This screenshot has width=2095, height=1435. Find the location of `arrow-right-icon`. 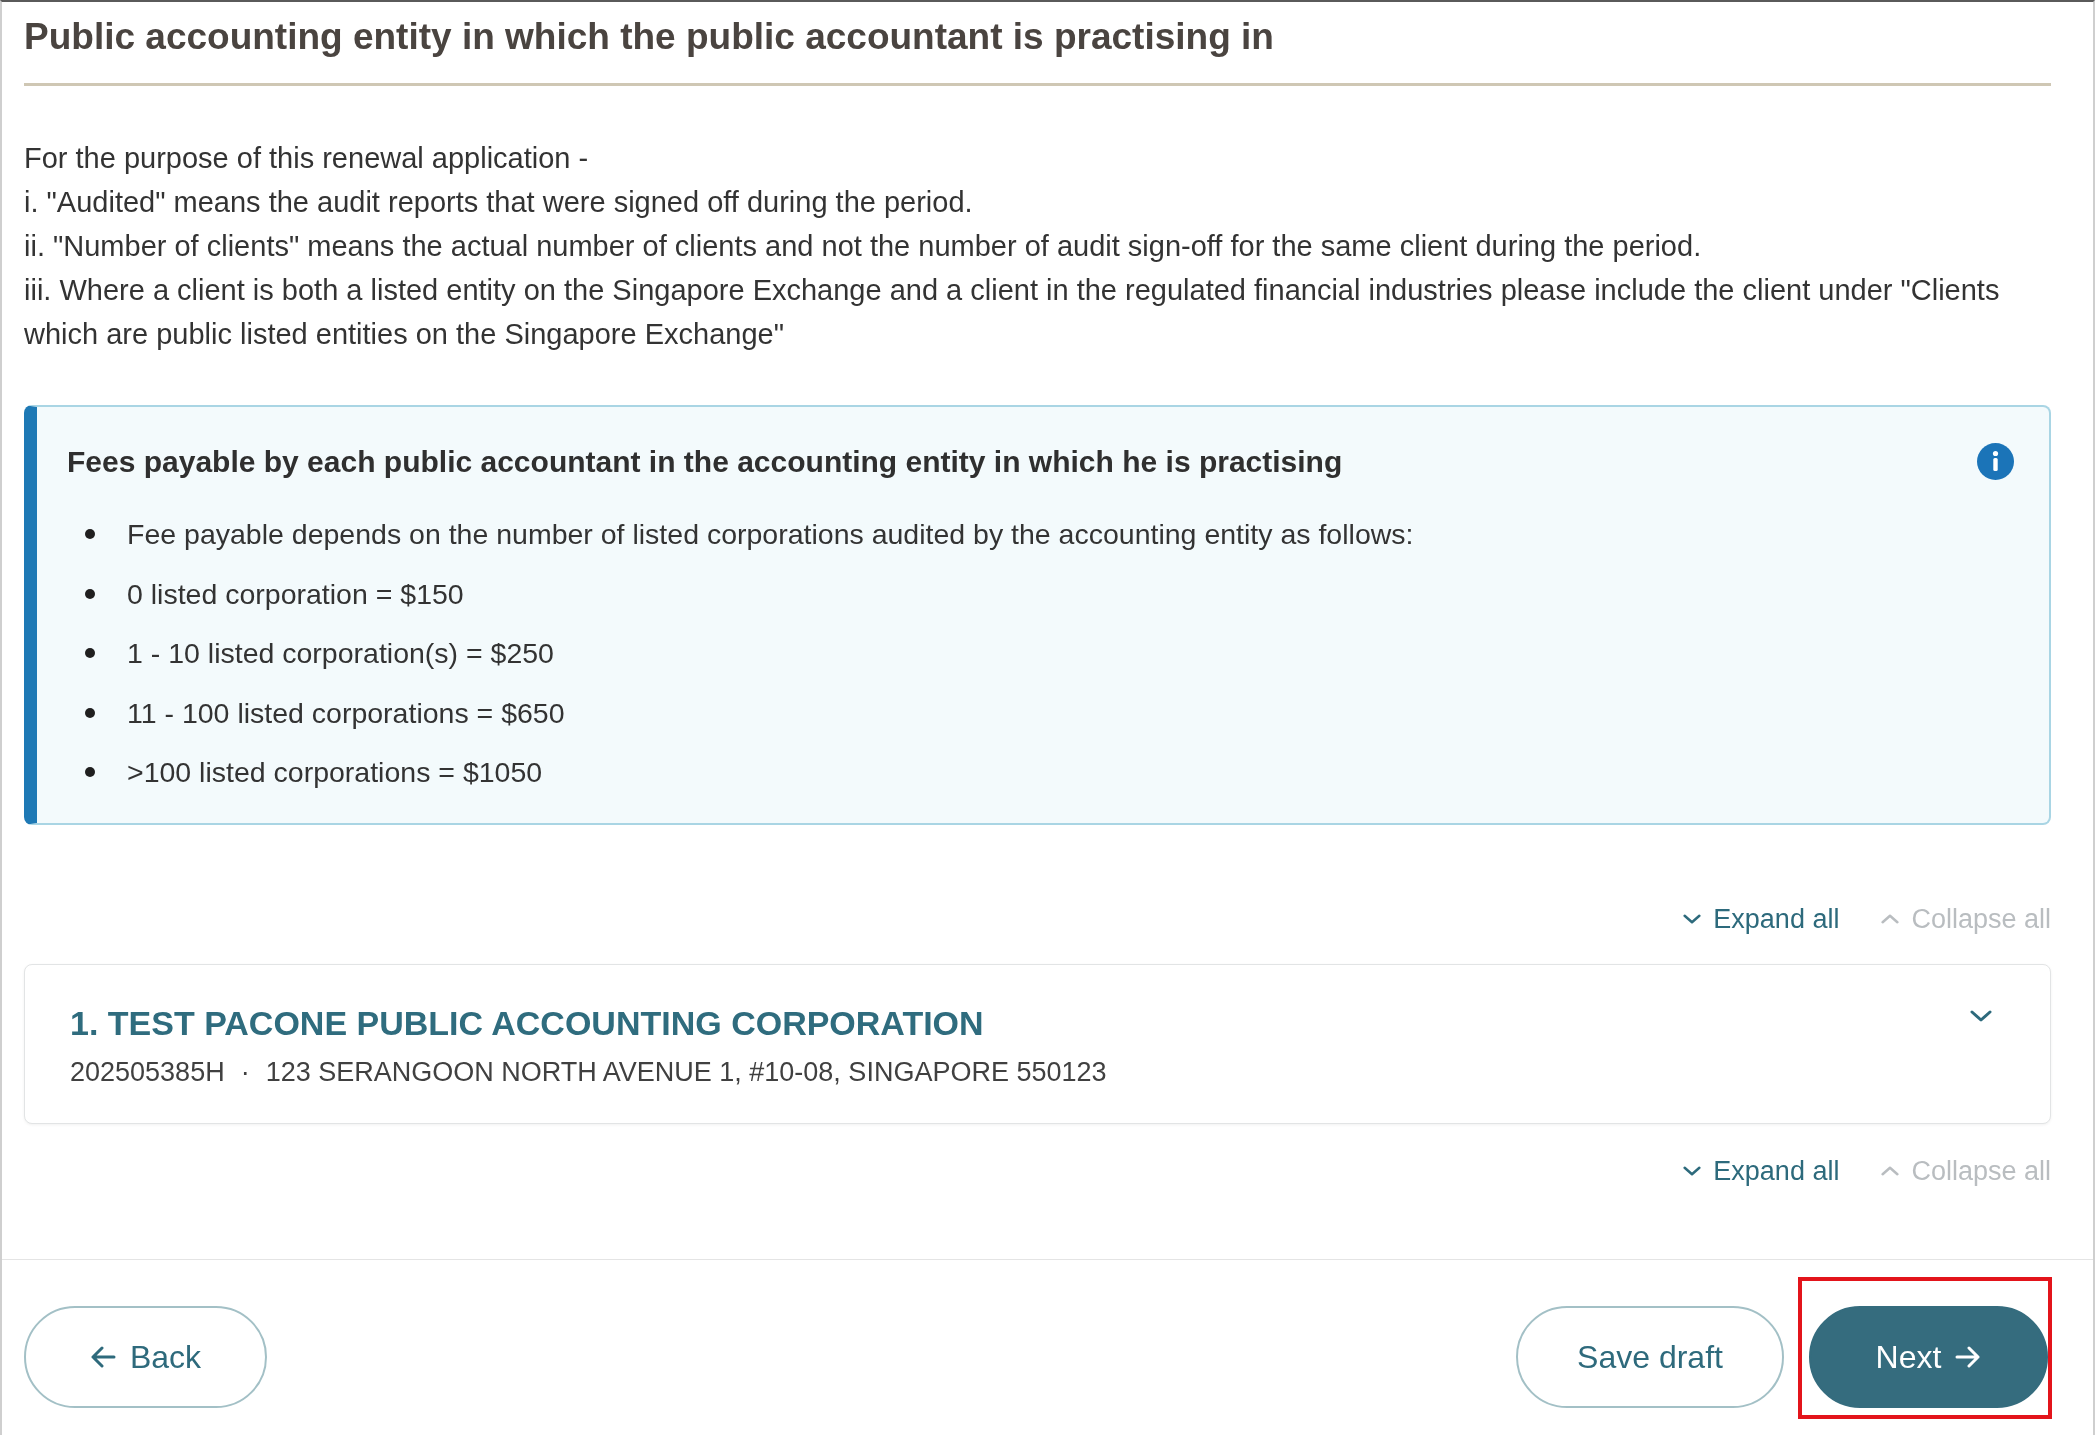

arrow-right-icon is located at coordinates (1968, 1357).